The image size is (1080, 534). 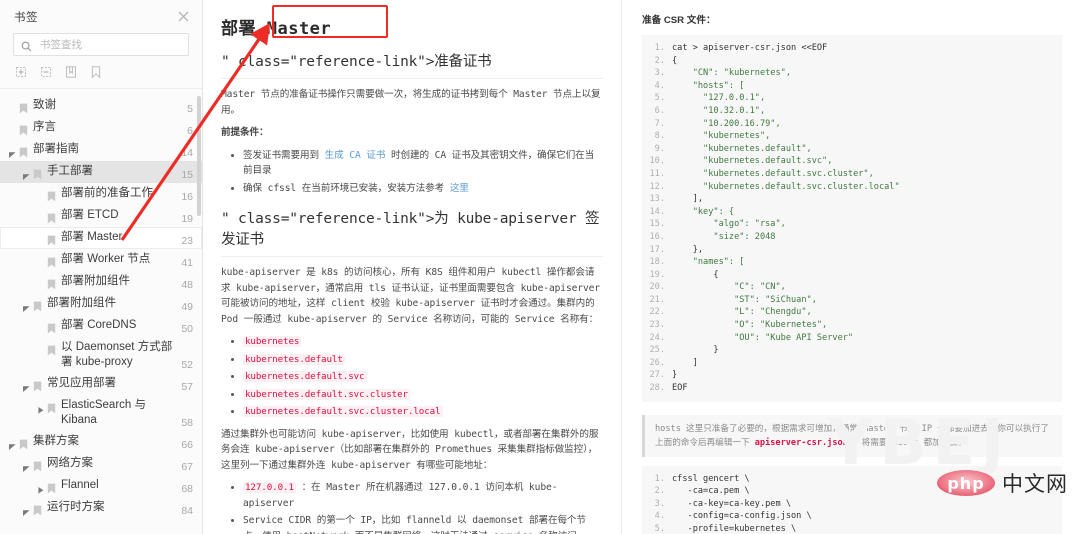 I want to click on sidebar-item-序言: 序言 6, so click(x=101, y=128).